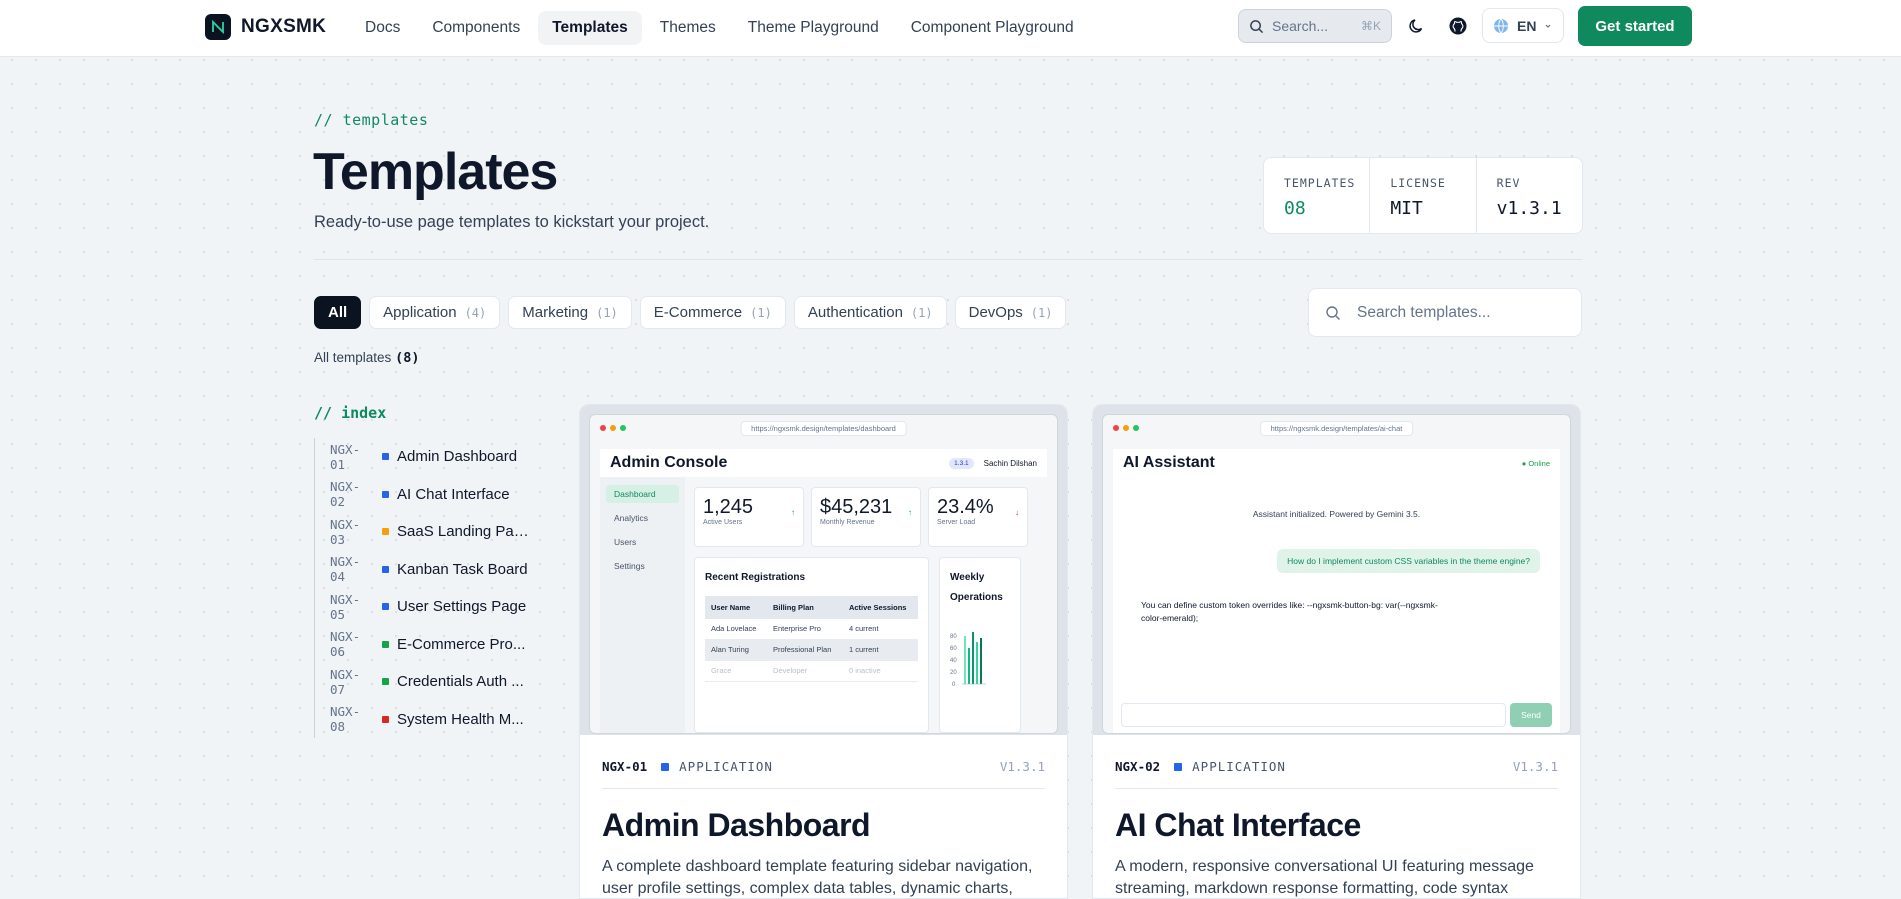 This screenshot has height=899, width=1901. What do you see at coordinates (976, 587) in the screenshot?
I see `panel-title: Weekly Operations` at bounding box center [976, 587].